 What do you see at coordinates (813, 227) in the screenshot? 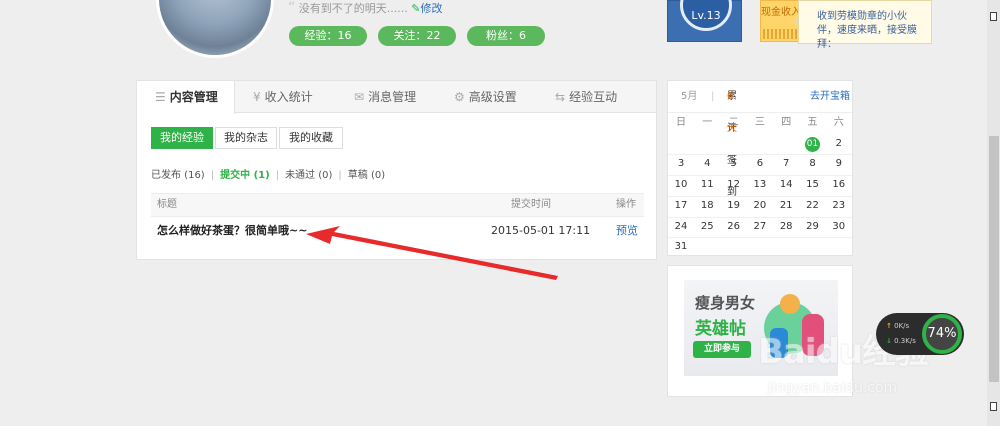
I see `calendar-day: 29` at bounding box center [813, 227].